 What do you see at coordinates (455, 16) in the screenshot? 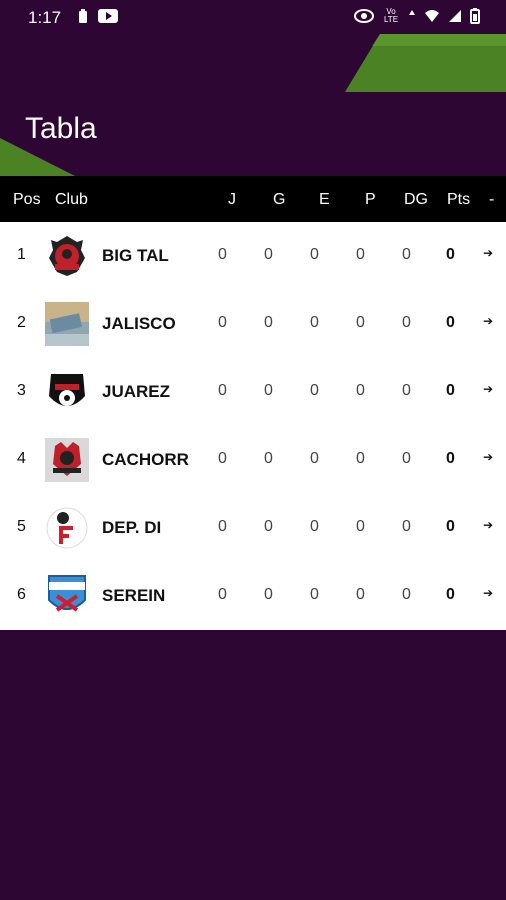
I see `signal-icon` at bounding box center [455, 16].